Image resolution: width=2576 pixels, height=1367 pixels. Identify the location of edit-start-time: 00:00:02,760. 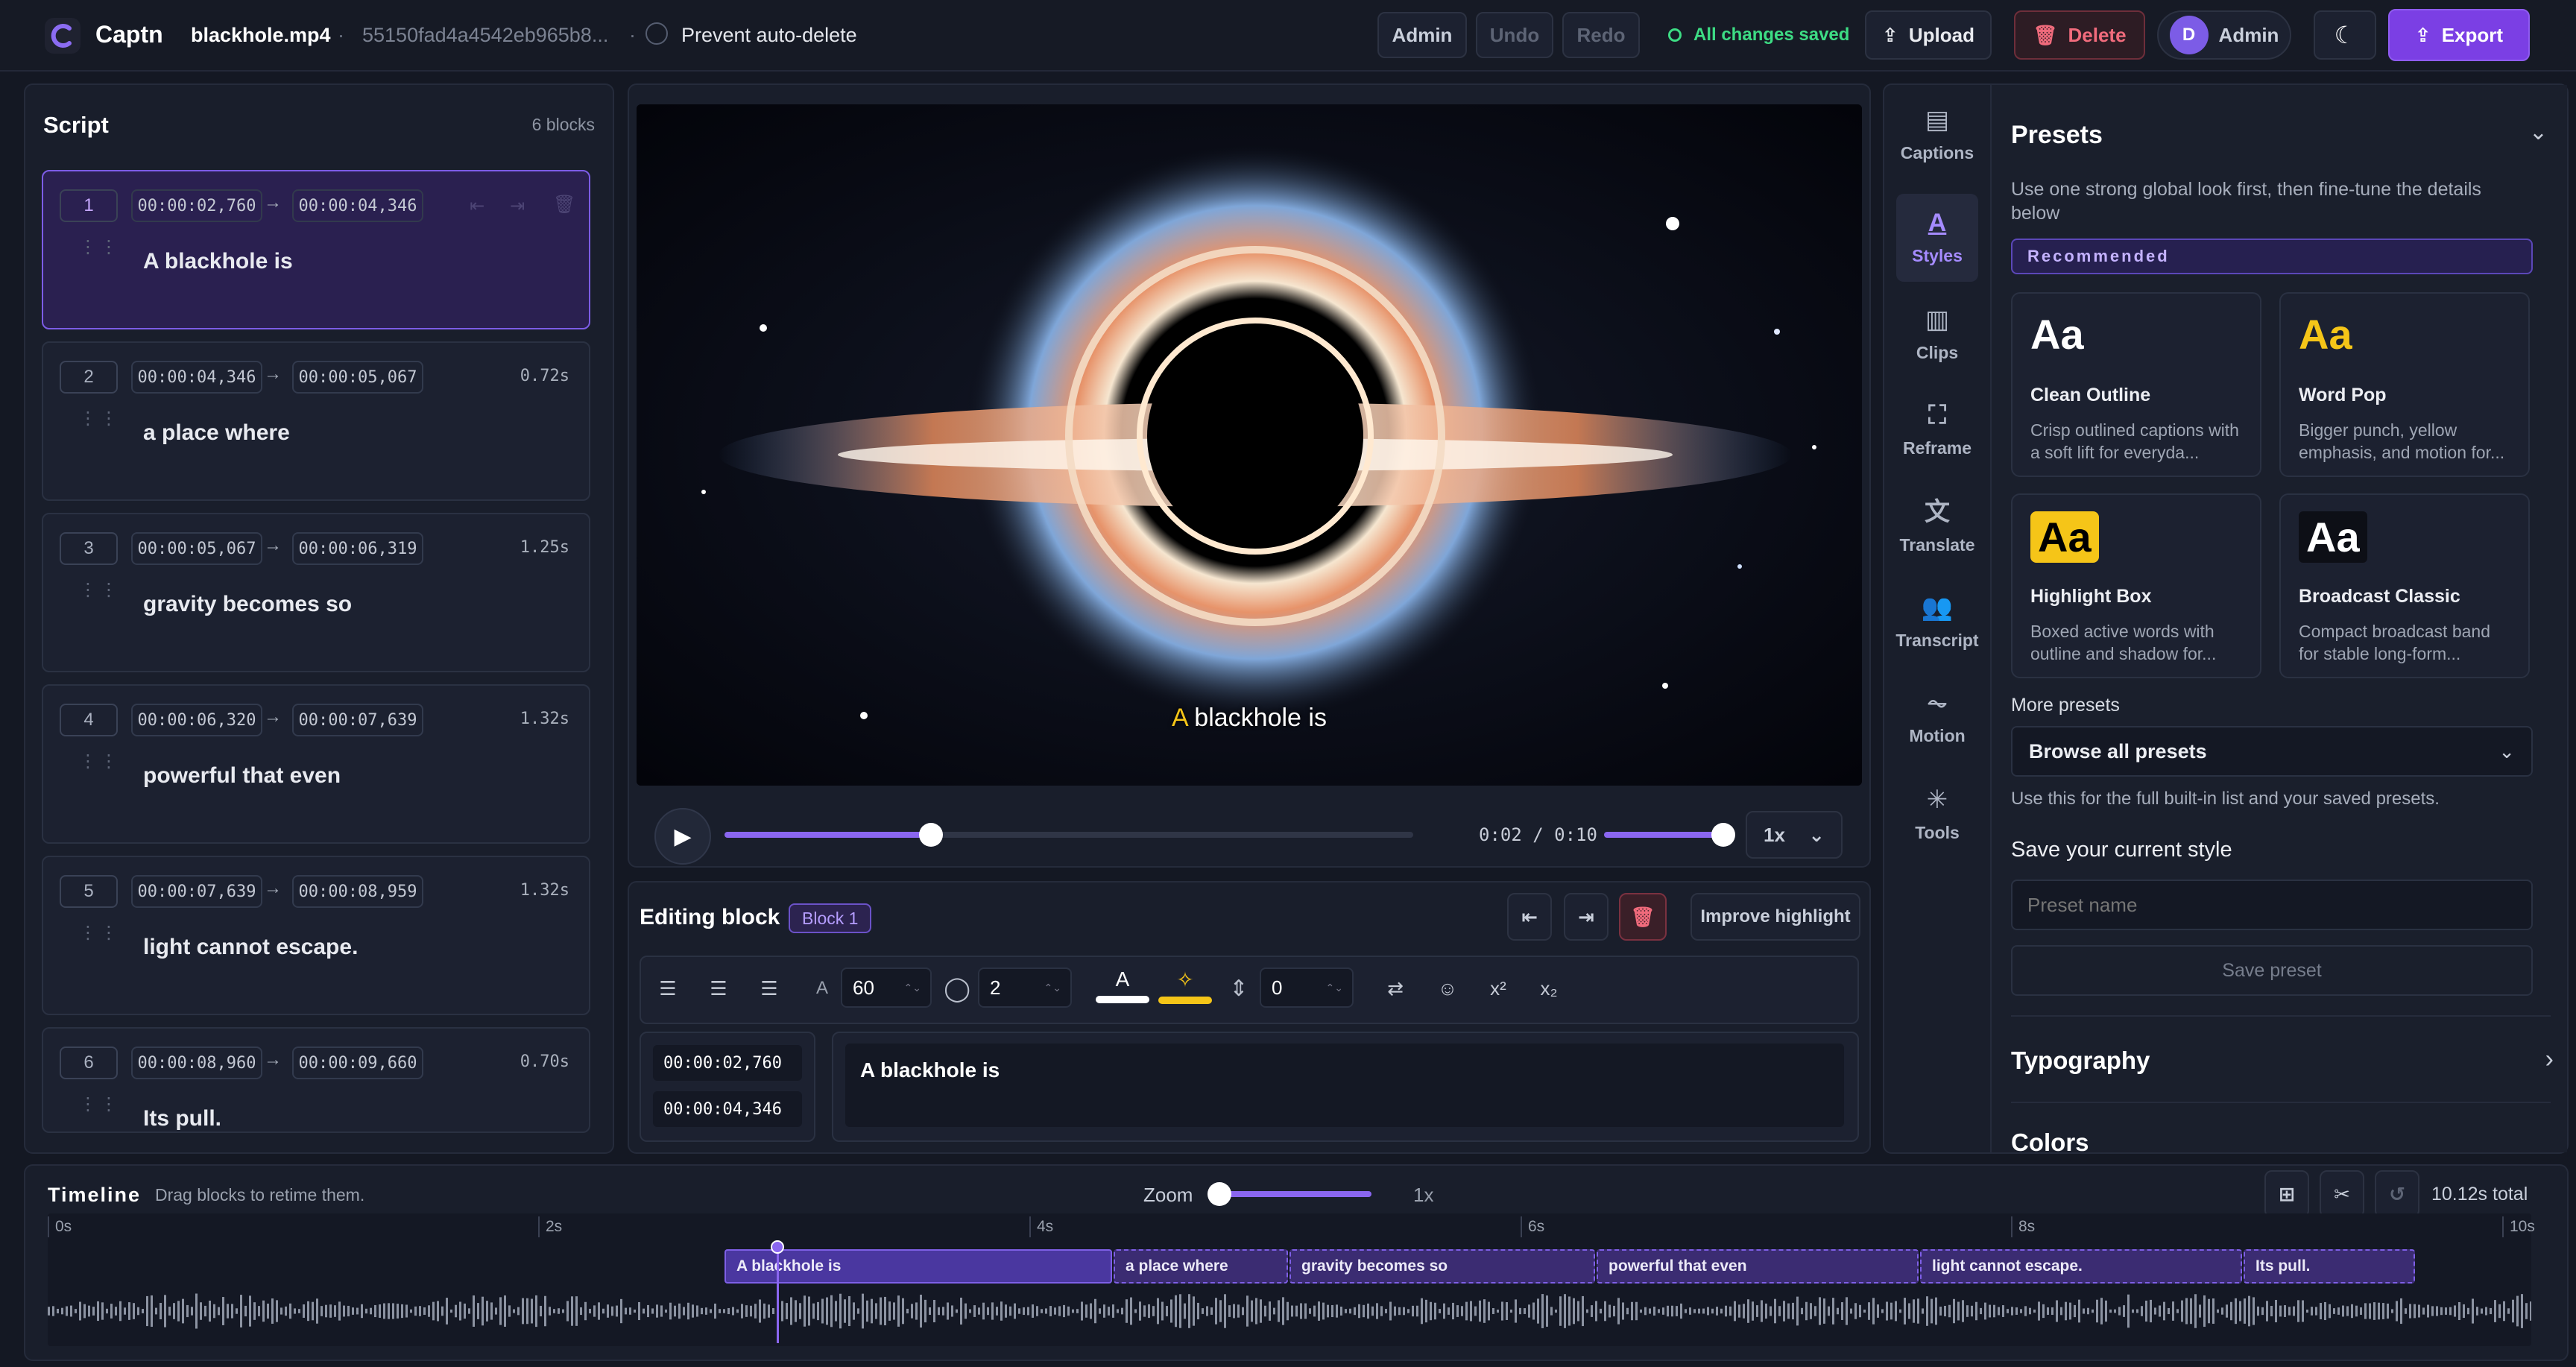
(727, 1063).